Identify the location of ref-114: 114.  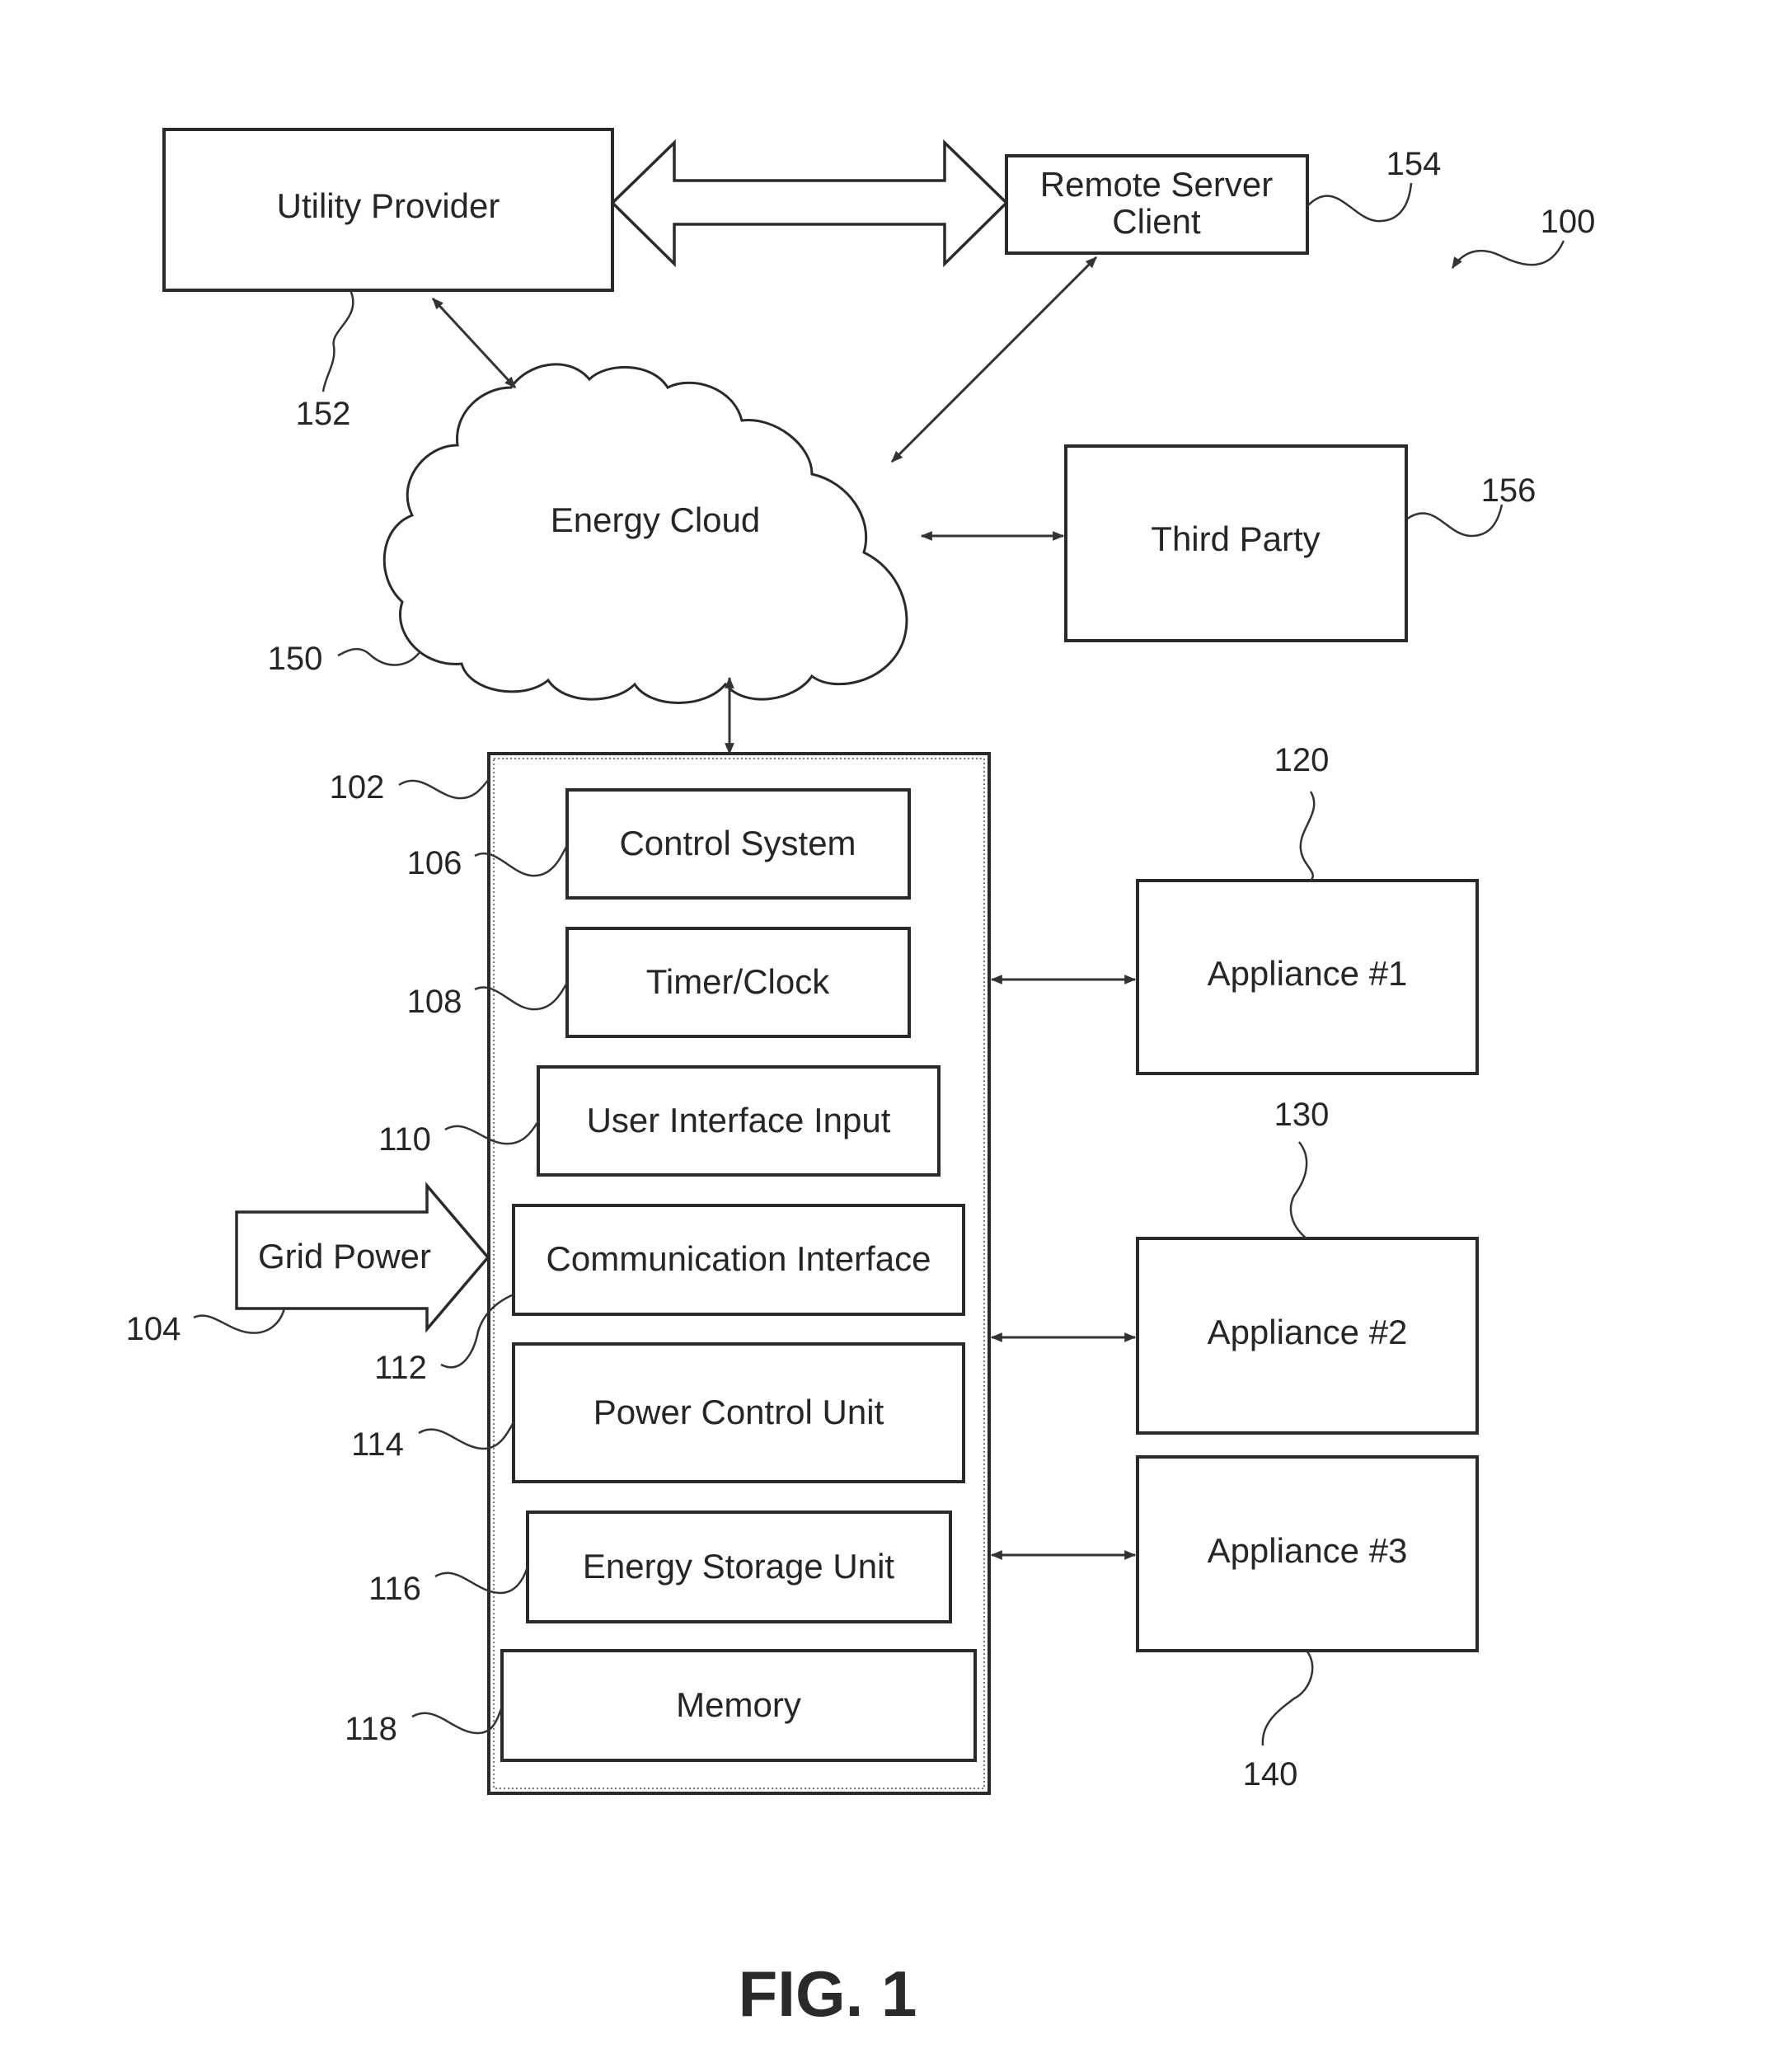
(377, 1444).